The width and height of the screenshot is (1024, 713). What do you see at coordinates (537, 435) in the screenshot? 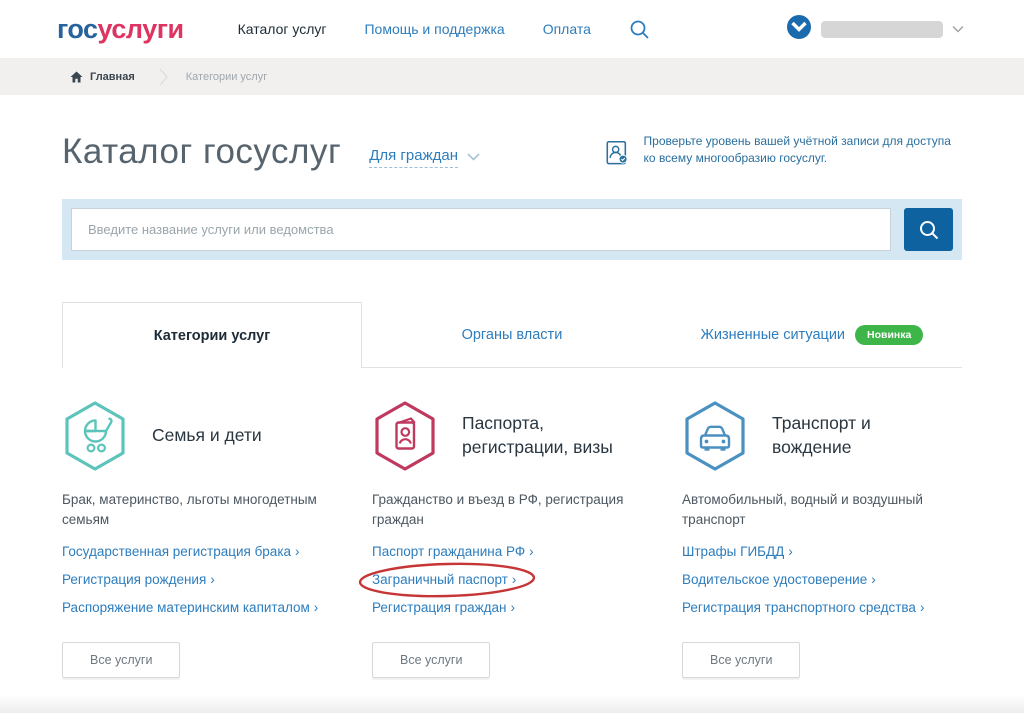
I see `category-title: Паспорта, регистрации, визы` at bounding box center [537, 435].